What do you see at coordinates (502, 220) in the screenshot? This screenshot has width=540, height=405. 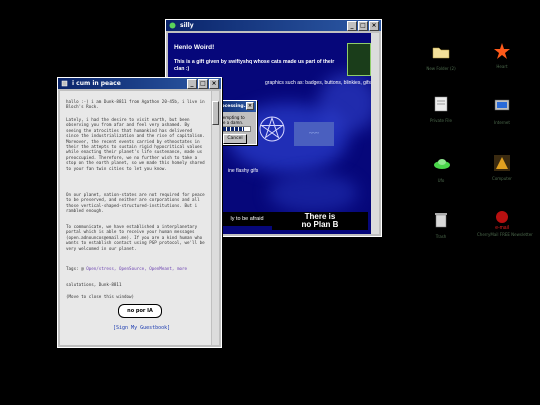 I see `email-icon: e-mail` at bounding box center [502, 220].